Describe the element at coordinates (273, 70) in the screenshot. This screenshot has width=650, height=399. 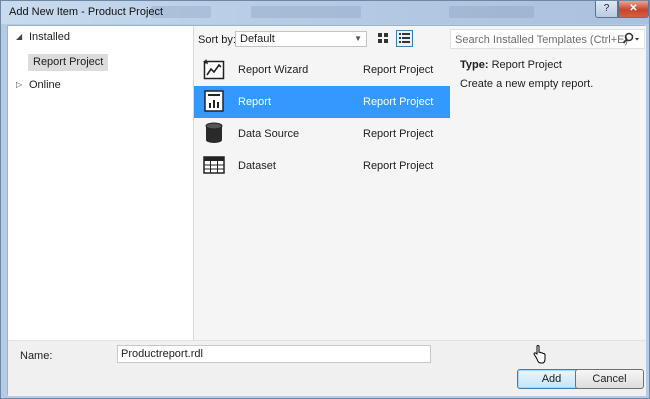
I see `template-name: Report Wizard` at that location.